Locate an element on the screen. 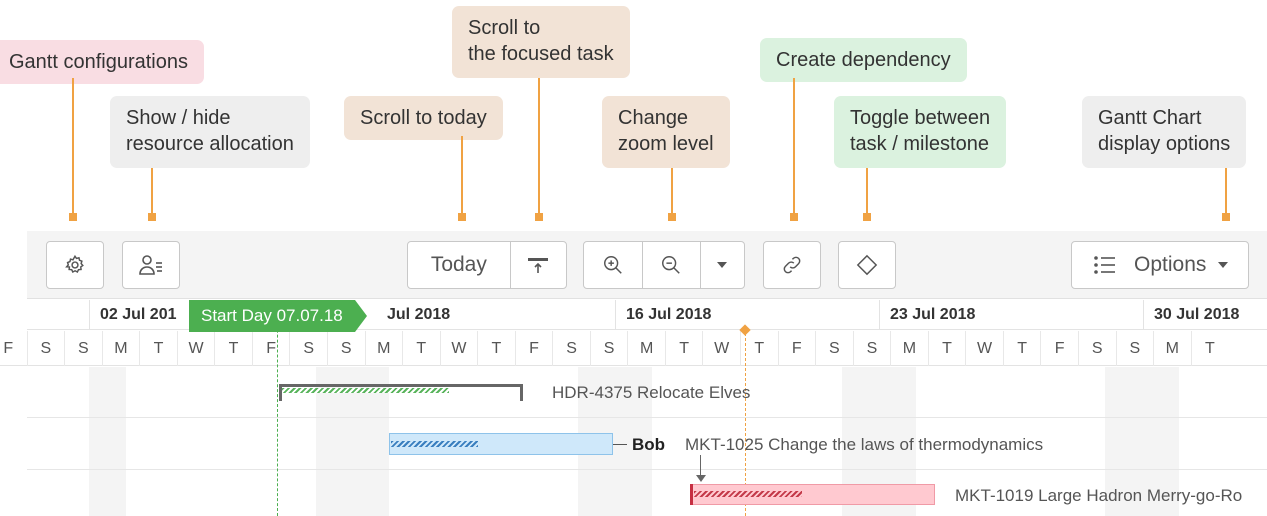  week-label: 30 Jul 2018 is located at coordinates (1205, 315).